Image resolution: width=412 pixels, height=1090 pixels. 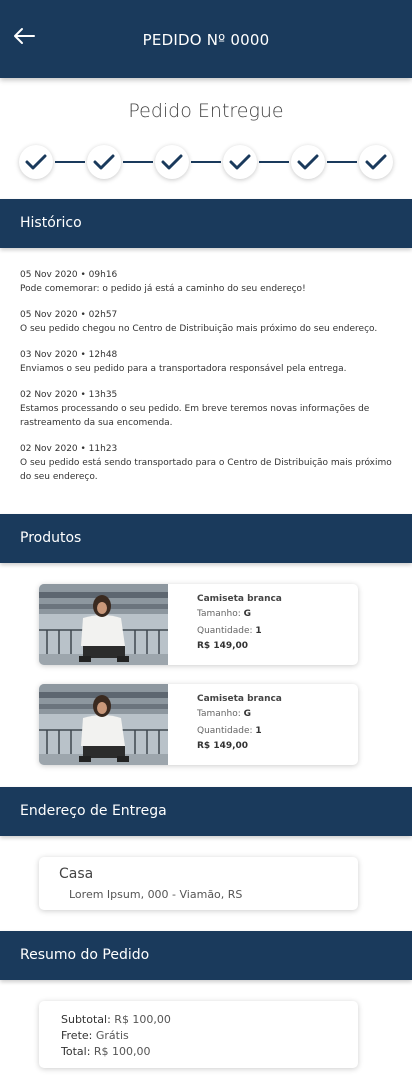 What do you see at coordinates (69, 315) in the screenshot?
I see `history-date: 05 Nov 2020 • 02h57` at bounding box center [69, 315].